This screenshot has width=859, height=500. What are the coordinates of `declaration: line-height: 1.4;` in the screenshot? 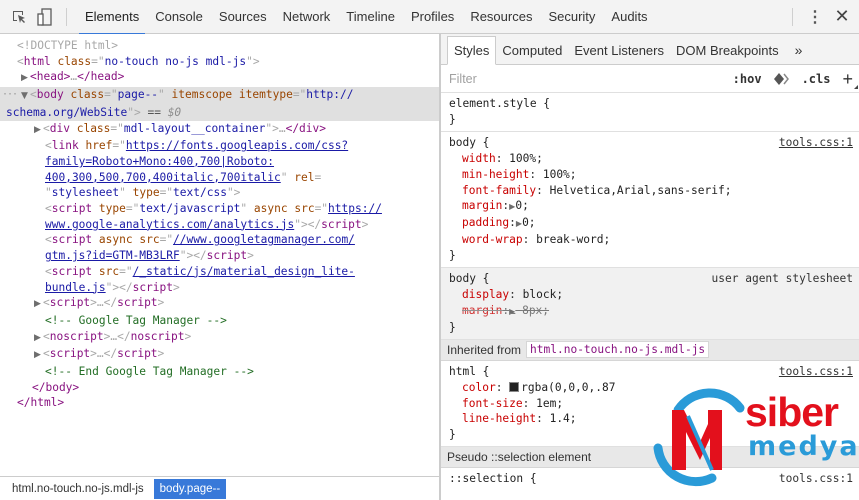 It's located at (650, 419).